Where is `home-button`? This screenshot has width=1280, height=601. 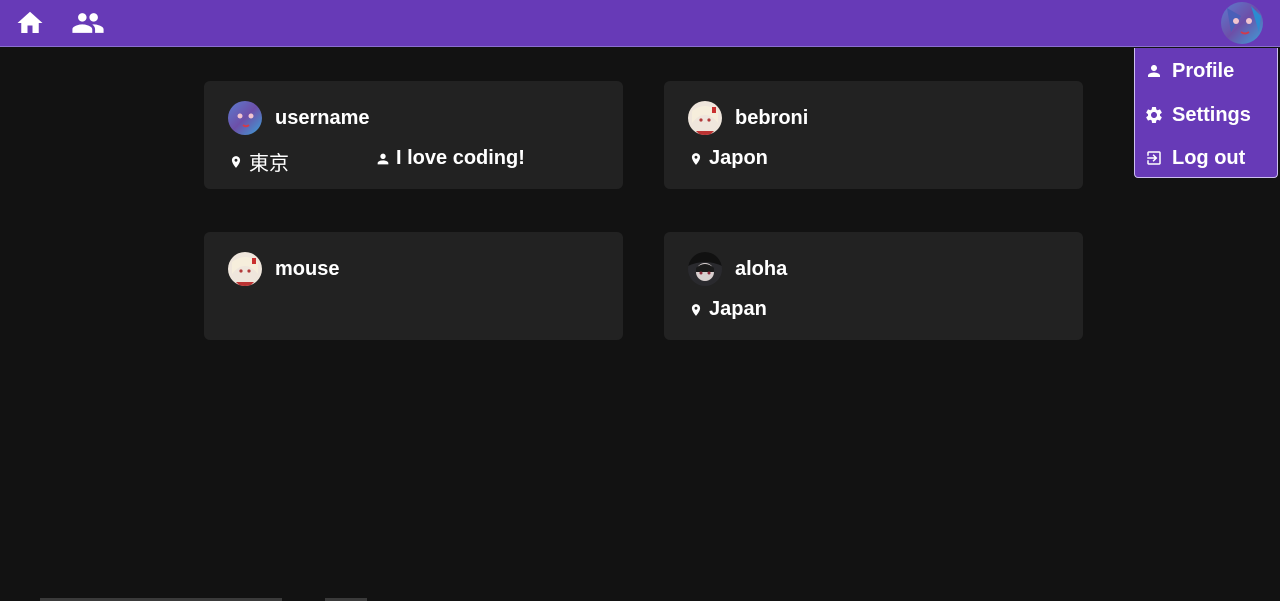
home-button is located at coordinates (30, 23).